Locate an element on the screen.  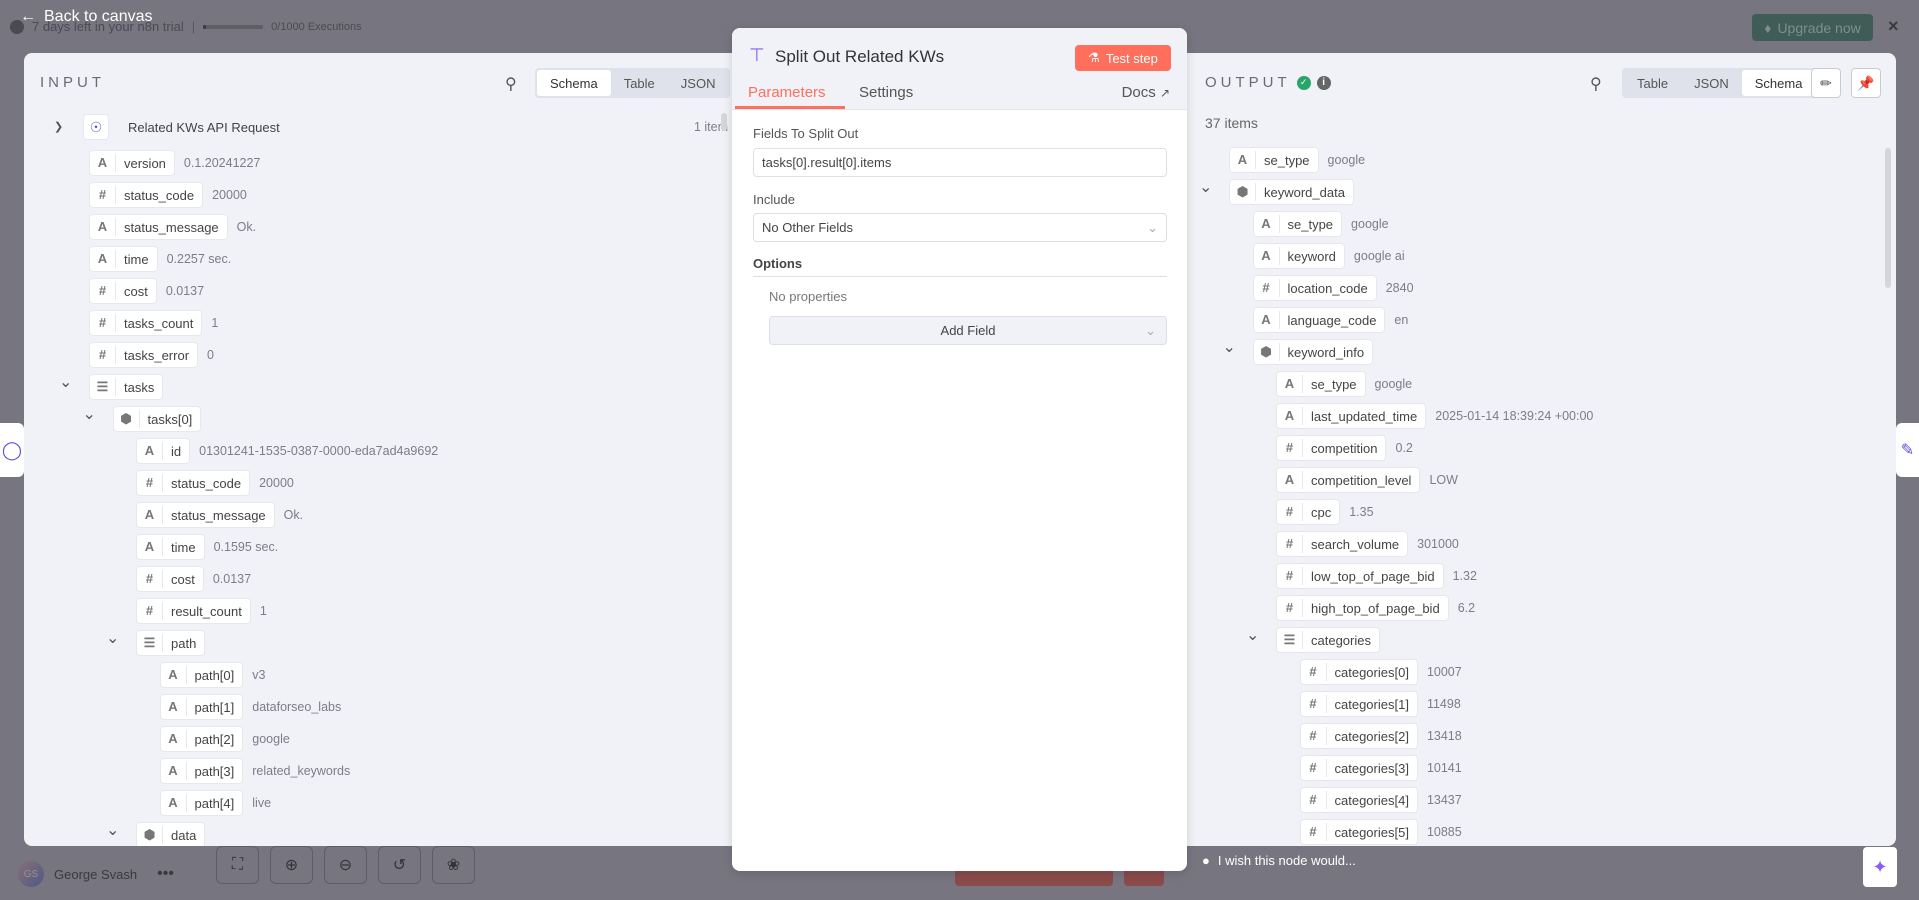
schema-row: # categories[1] 11498 is located at coordinates (1380, 704).